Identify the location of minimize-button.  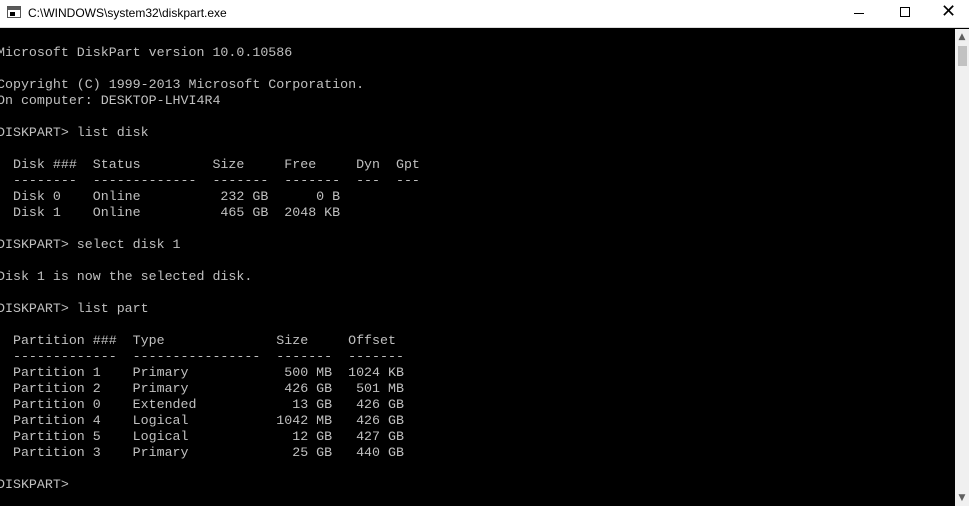
(858, 14).